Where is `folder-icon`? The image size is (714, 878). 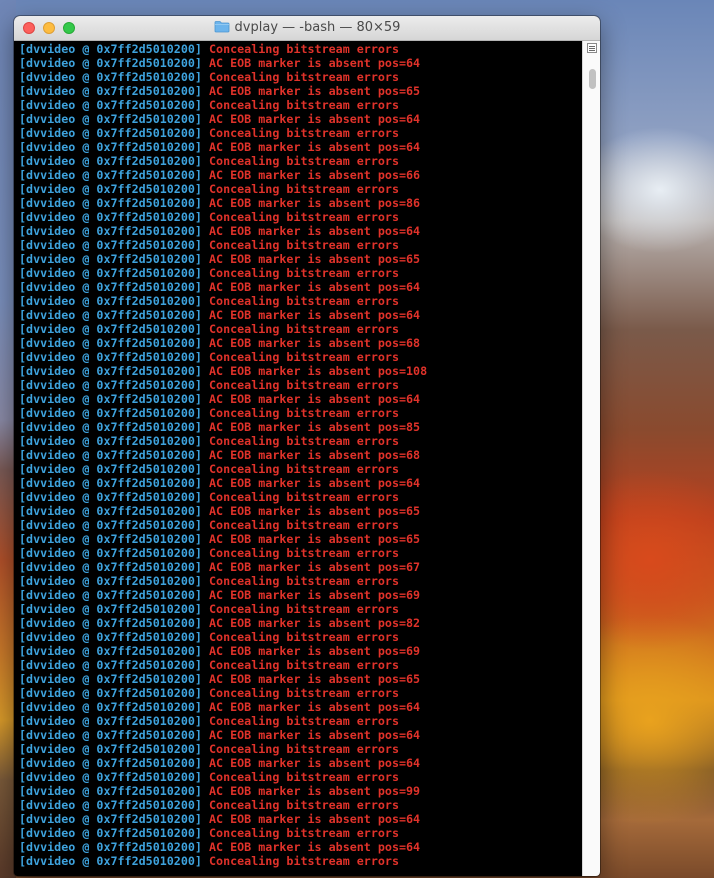
folder-icon is located at coordinates (222, 28).